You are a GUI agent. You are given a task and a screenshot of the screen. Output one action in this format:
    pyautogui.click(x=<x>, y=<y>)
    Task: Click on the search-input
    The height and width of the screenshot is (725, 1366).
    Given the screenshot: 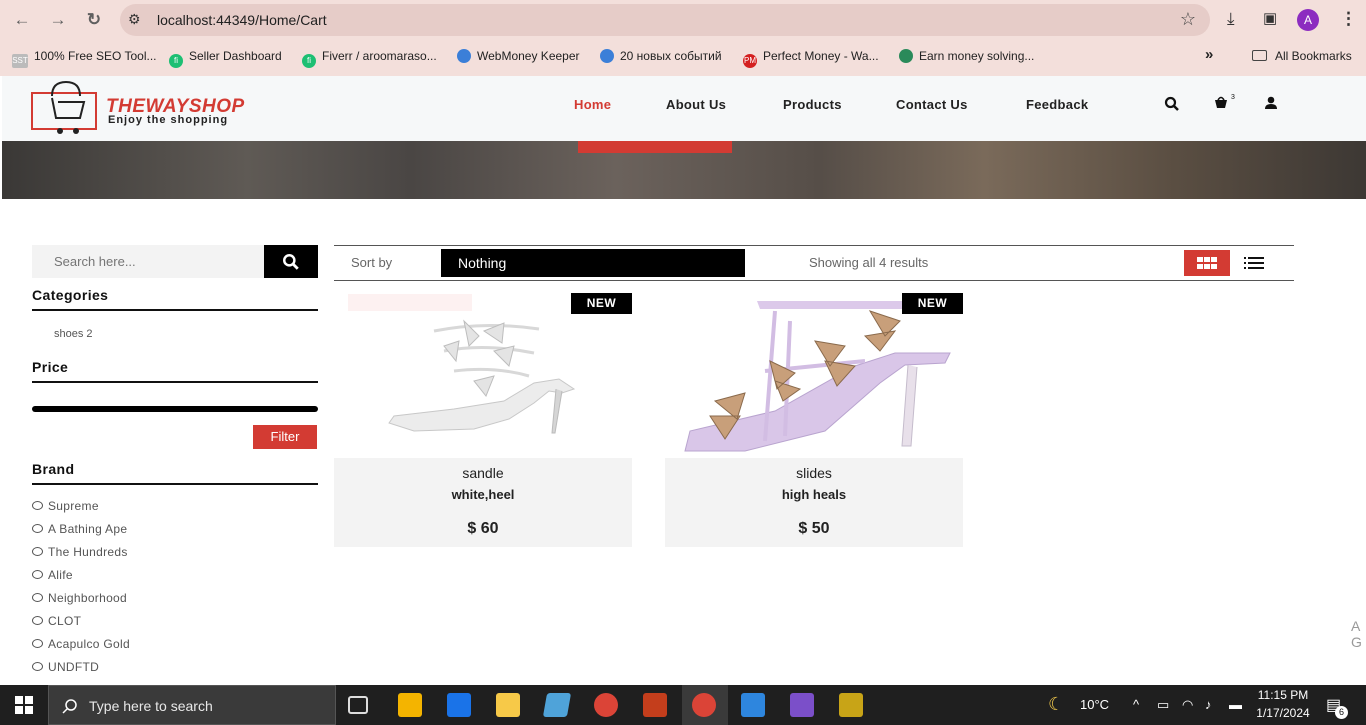 What is the action you would take?
    pyautogui.click(x=148, y=261)
    